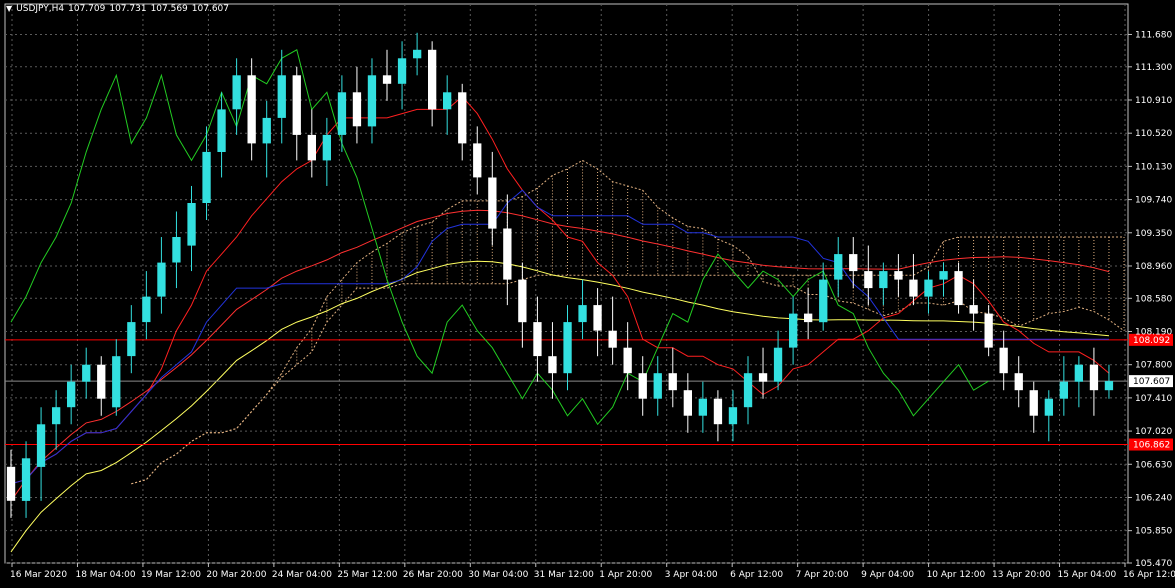 The width and height of the screenshot is (1175, 588). Describe the element at coordinates (1153, 167) in the screenshot. I see `price-tick-label: 110.130` at that location.